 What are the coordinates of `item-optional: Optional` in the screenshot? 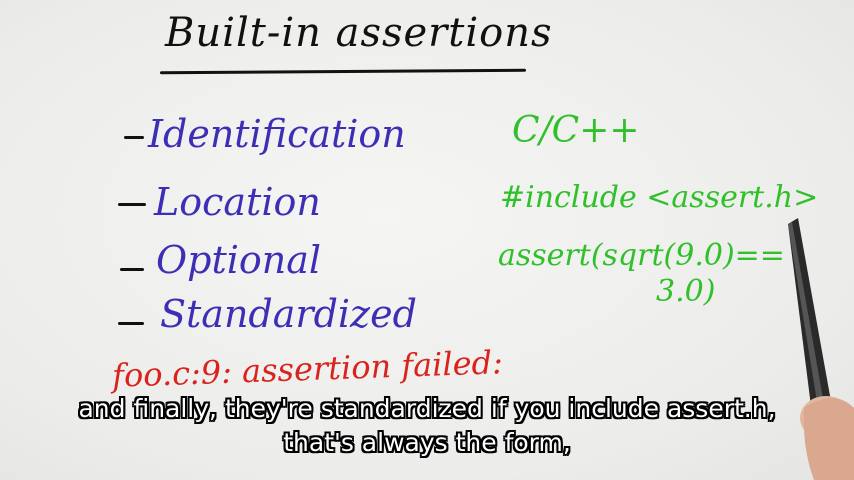 It's located at (239, 260).